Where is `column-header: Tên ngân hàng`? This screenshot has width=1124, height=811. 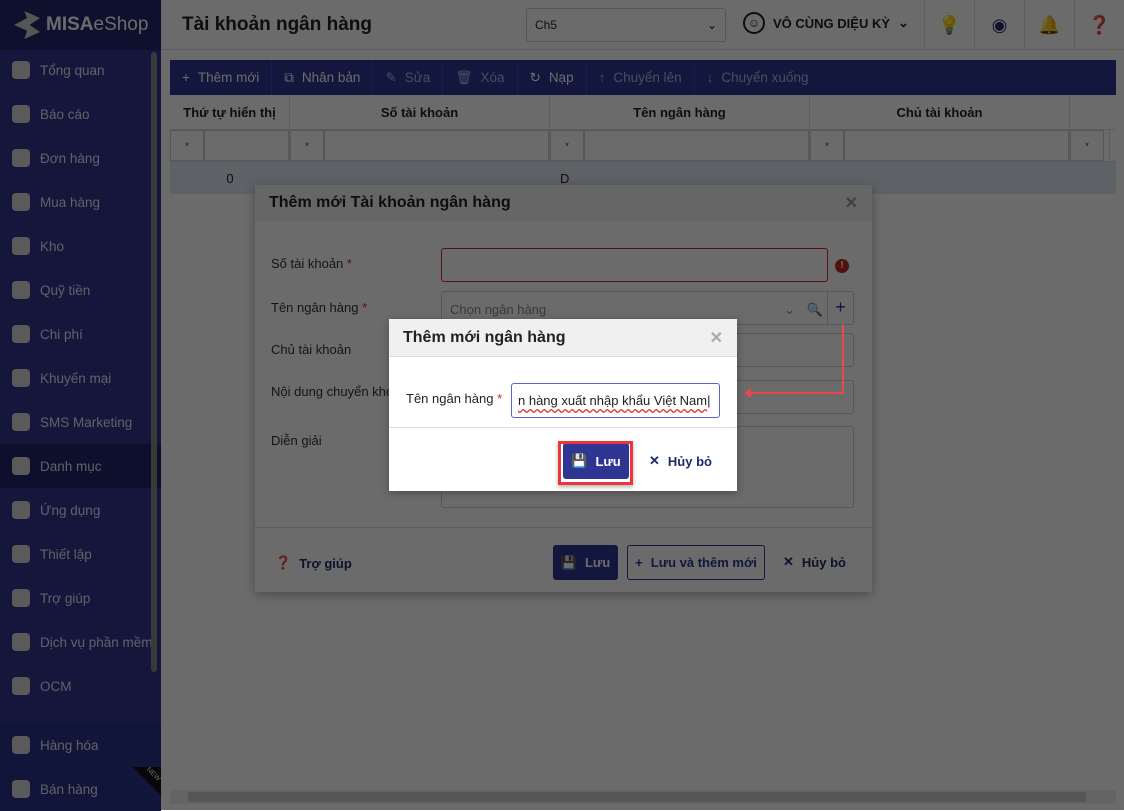 column-header: Tên ngân hàng is located at coordinates (680, 112).